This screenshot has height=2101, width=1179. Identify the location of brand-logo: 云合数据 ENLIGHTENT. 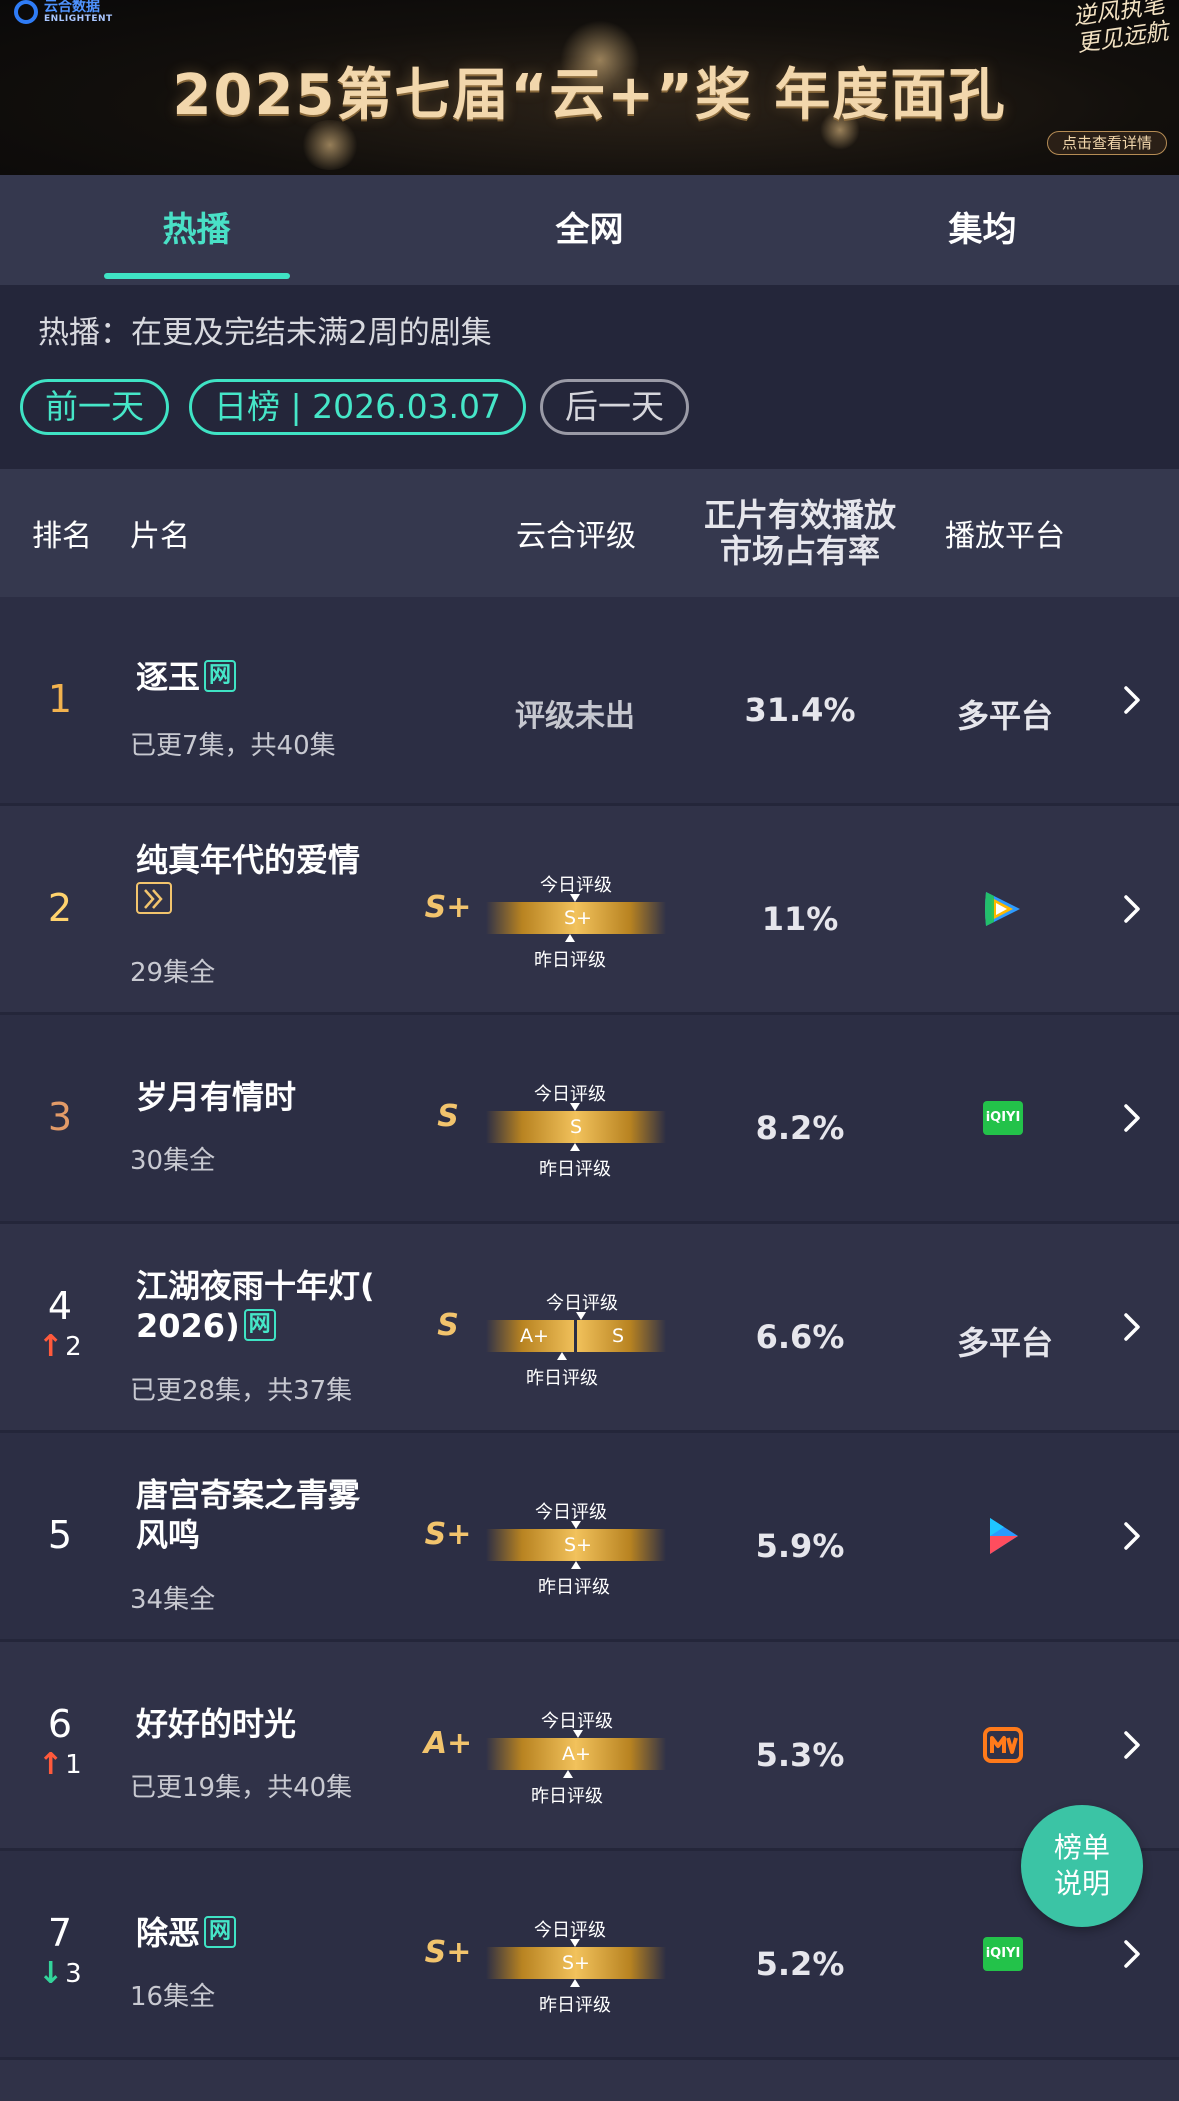
(63, 12).